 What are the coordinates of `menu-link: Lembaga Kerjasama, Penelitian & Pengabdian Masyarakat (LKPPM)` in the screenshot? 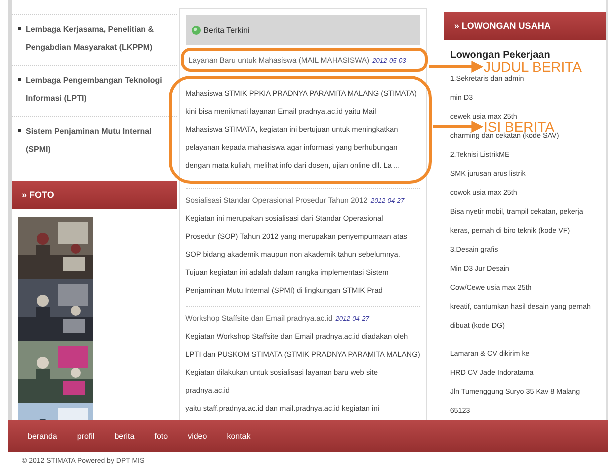 It's located at (100, 39).